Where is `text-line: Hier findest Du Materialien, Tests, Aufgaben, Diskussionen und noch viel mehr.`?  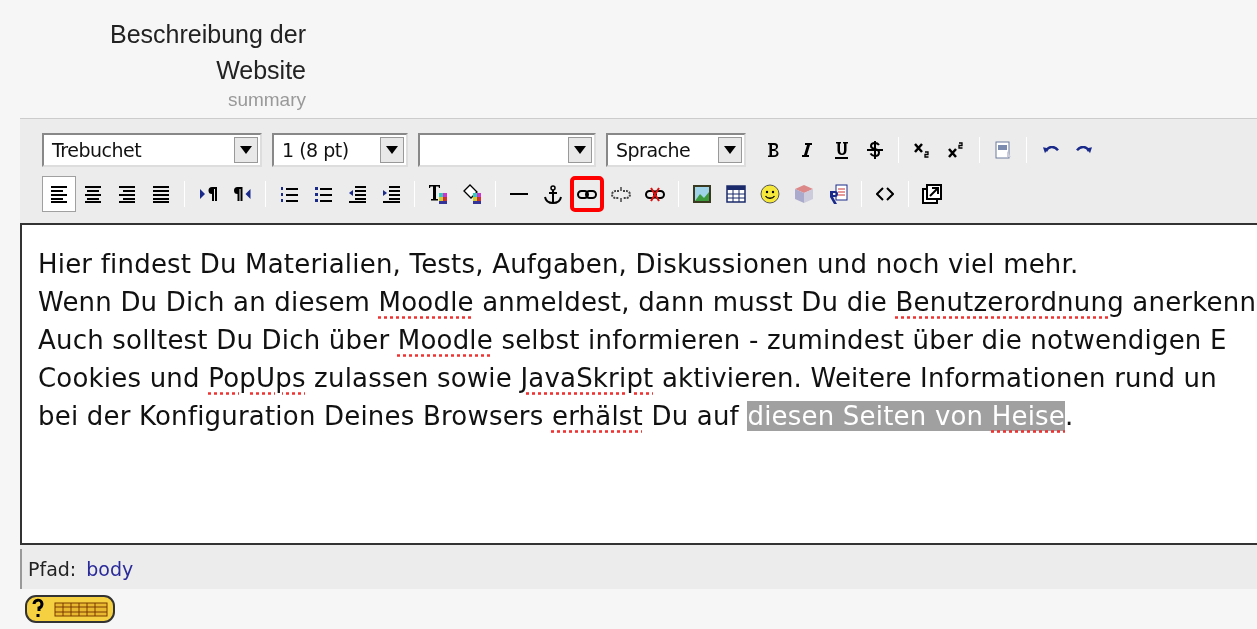 text-line: Hier findest Du Materialien, Tests, Aufgaben, Diskussionen und noch viel mehr. is located at coordinates (559, 264).